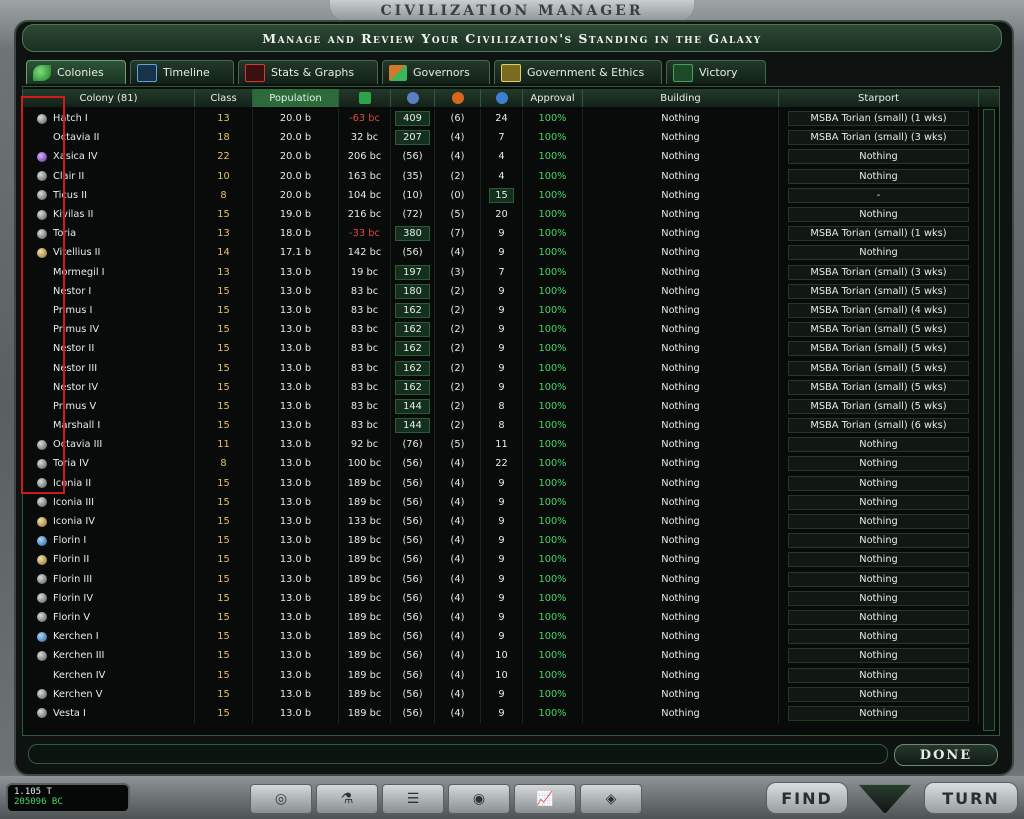 The height and width of the screenshot is (819, 1024). I want to click on colony-name-cell: Nestor III, so click(109, 368).